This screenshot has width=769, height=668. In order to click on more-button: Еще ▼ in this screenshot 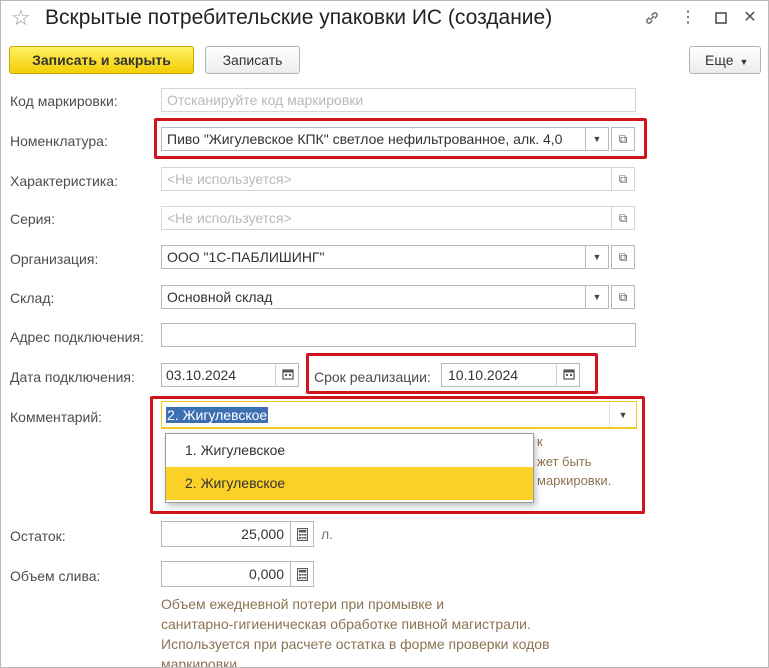, I will do `click(725, 60)`.